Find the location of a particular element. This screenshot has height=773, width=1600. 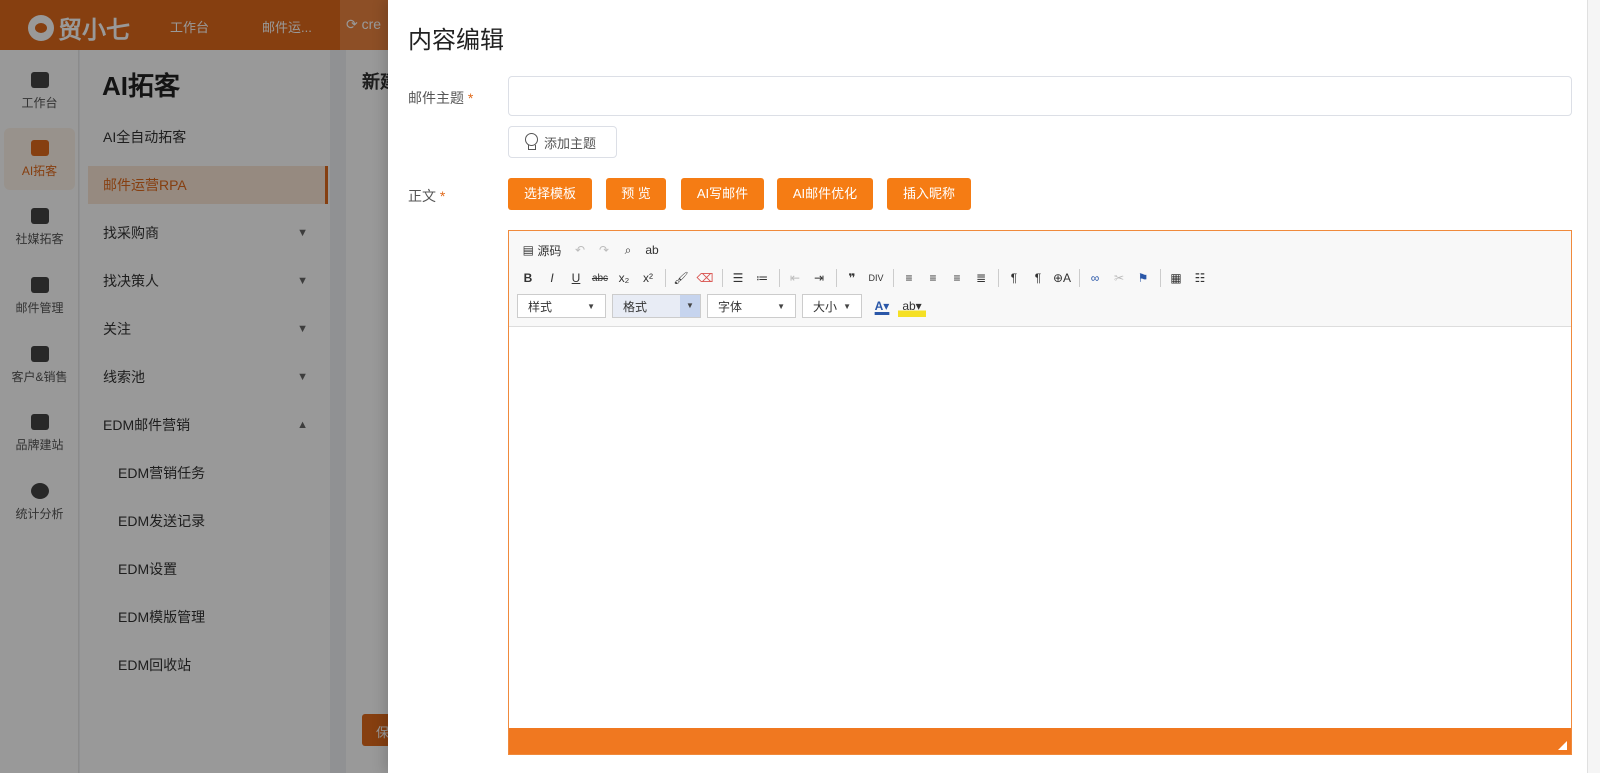

size-select-value: 大小 is located at coordinates (825, 306).